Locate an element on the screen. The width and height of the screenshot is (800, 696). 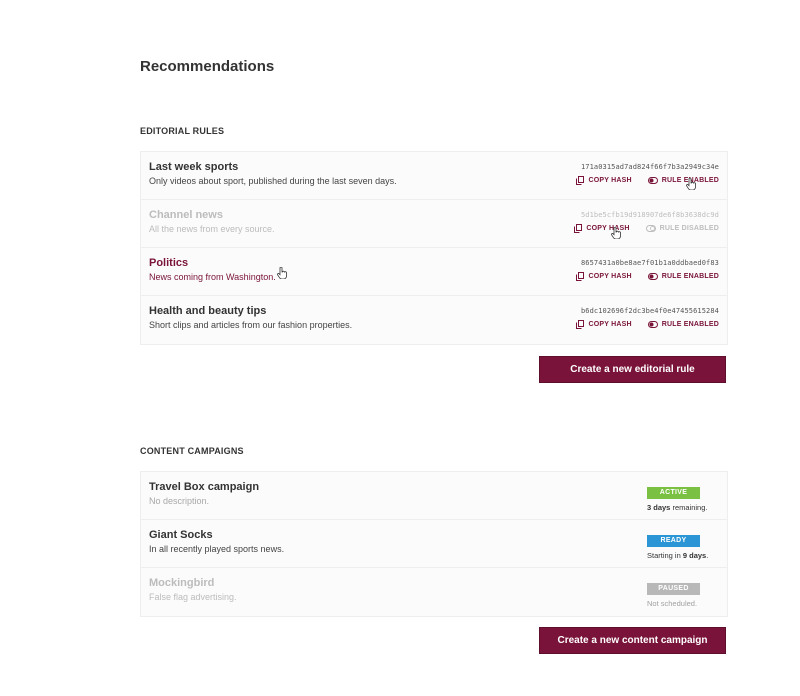
rule-description: News coming from Washington. is located at coordinates (212, 277).